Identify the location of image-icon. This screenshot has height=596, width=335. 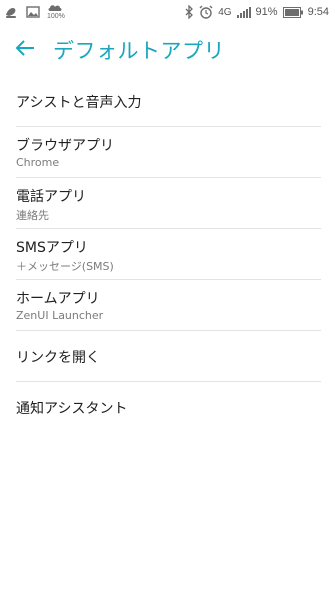
(33, 12).